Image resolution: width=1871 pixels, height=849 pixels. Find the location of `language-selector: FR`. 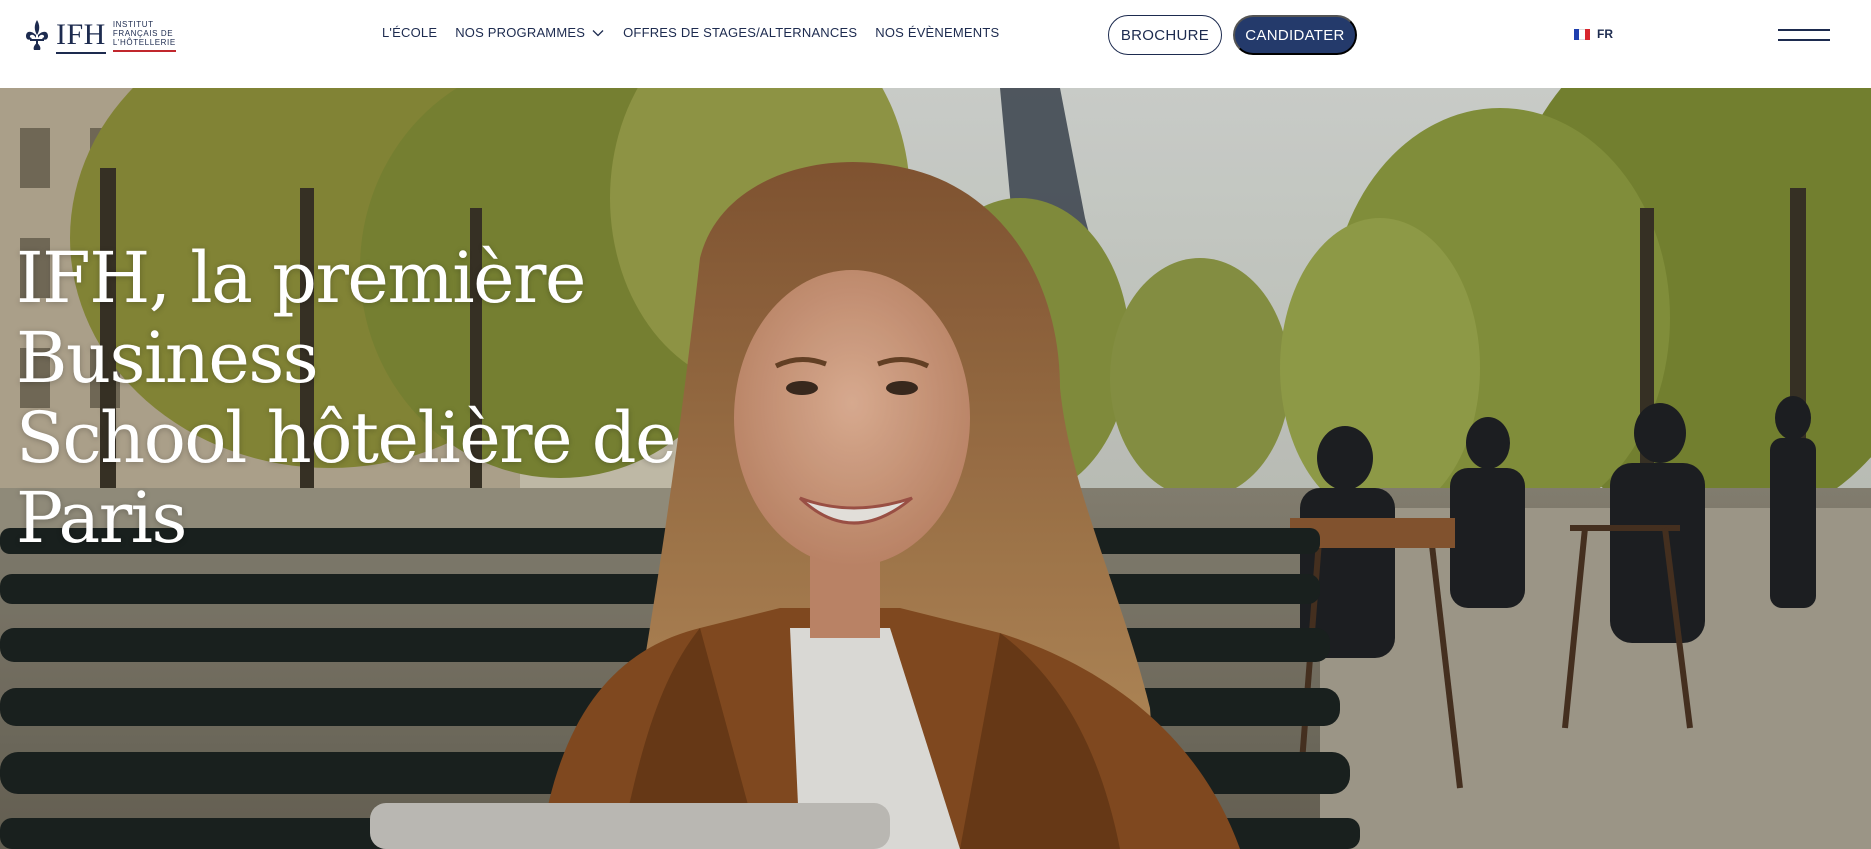

language-selector: FR is located at coordinates (1593, 34).